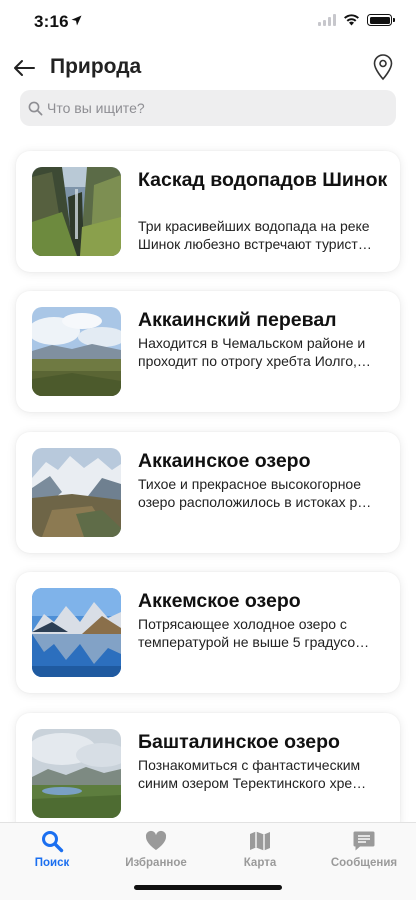  Describe the element at coordinates (239, 742) in the screenshot. I see `place-title: Башталинское озеро` at that location.